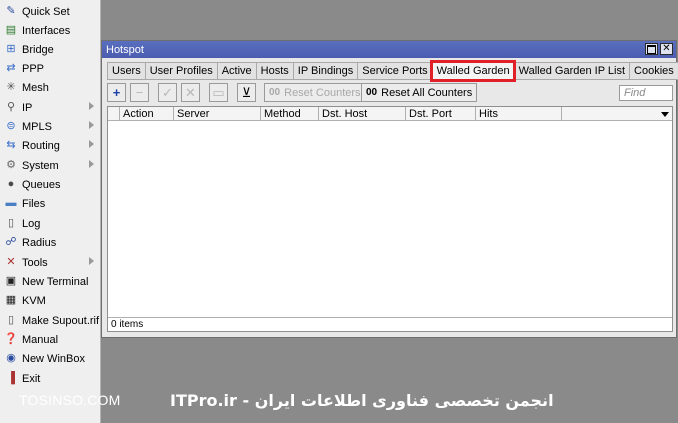 The image size is (678, 423). Describe the element at coordinates (40, 165) in the screenshot. I see `sidebar-item-label: System` at that location.